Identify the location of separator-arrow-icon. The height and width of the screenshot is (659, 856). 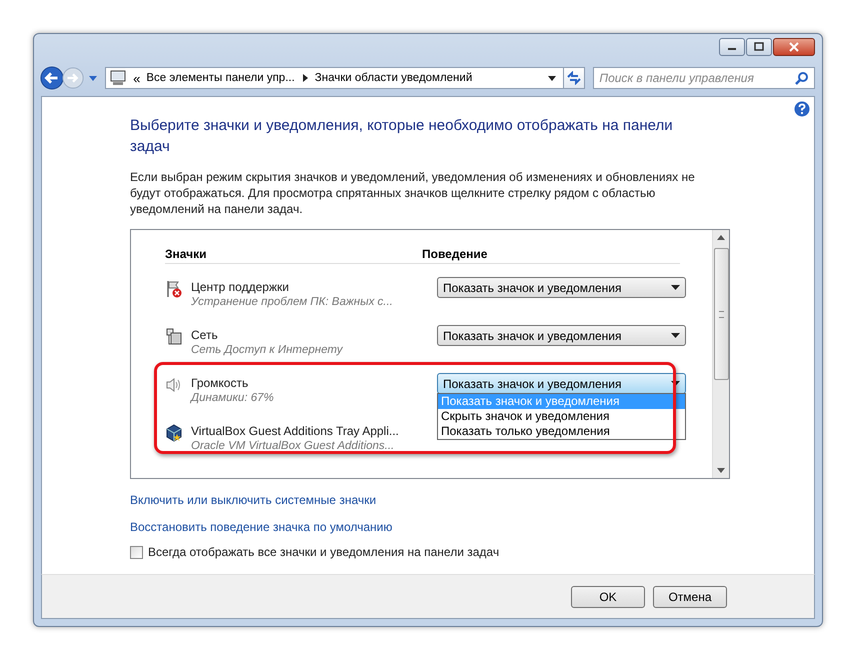
(304, 78).